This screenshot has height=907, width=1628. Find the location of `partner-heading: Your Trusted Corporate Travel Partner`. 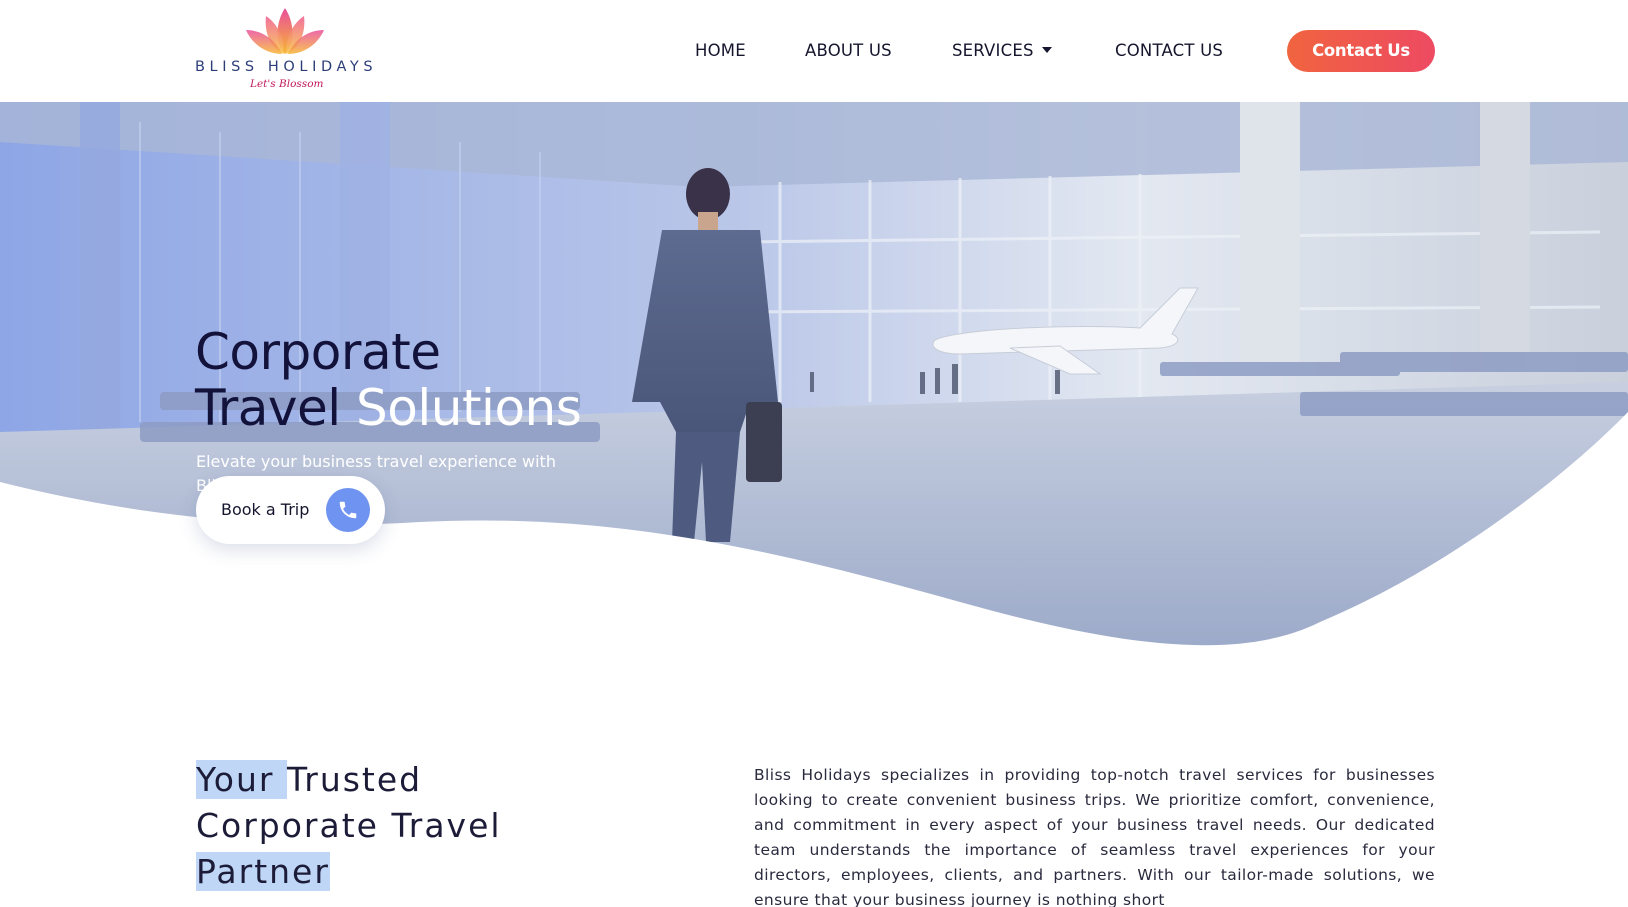

partner-heading: Your Trusted Corporate Travel Partner is located at coordinates (361, 826).